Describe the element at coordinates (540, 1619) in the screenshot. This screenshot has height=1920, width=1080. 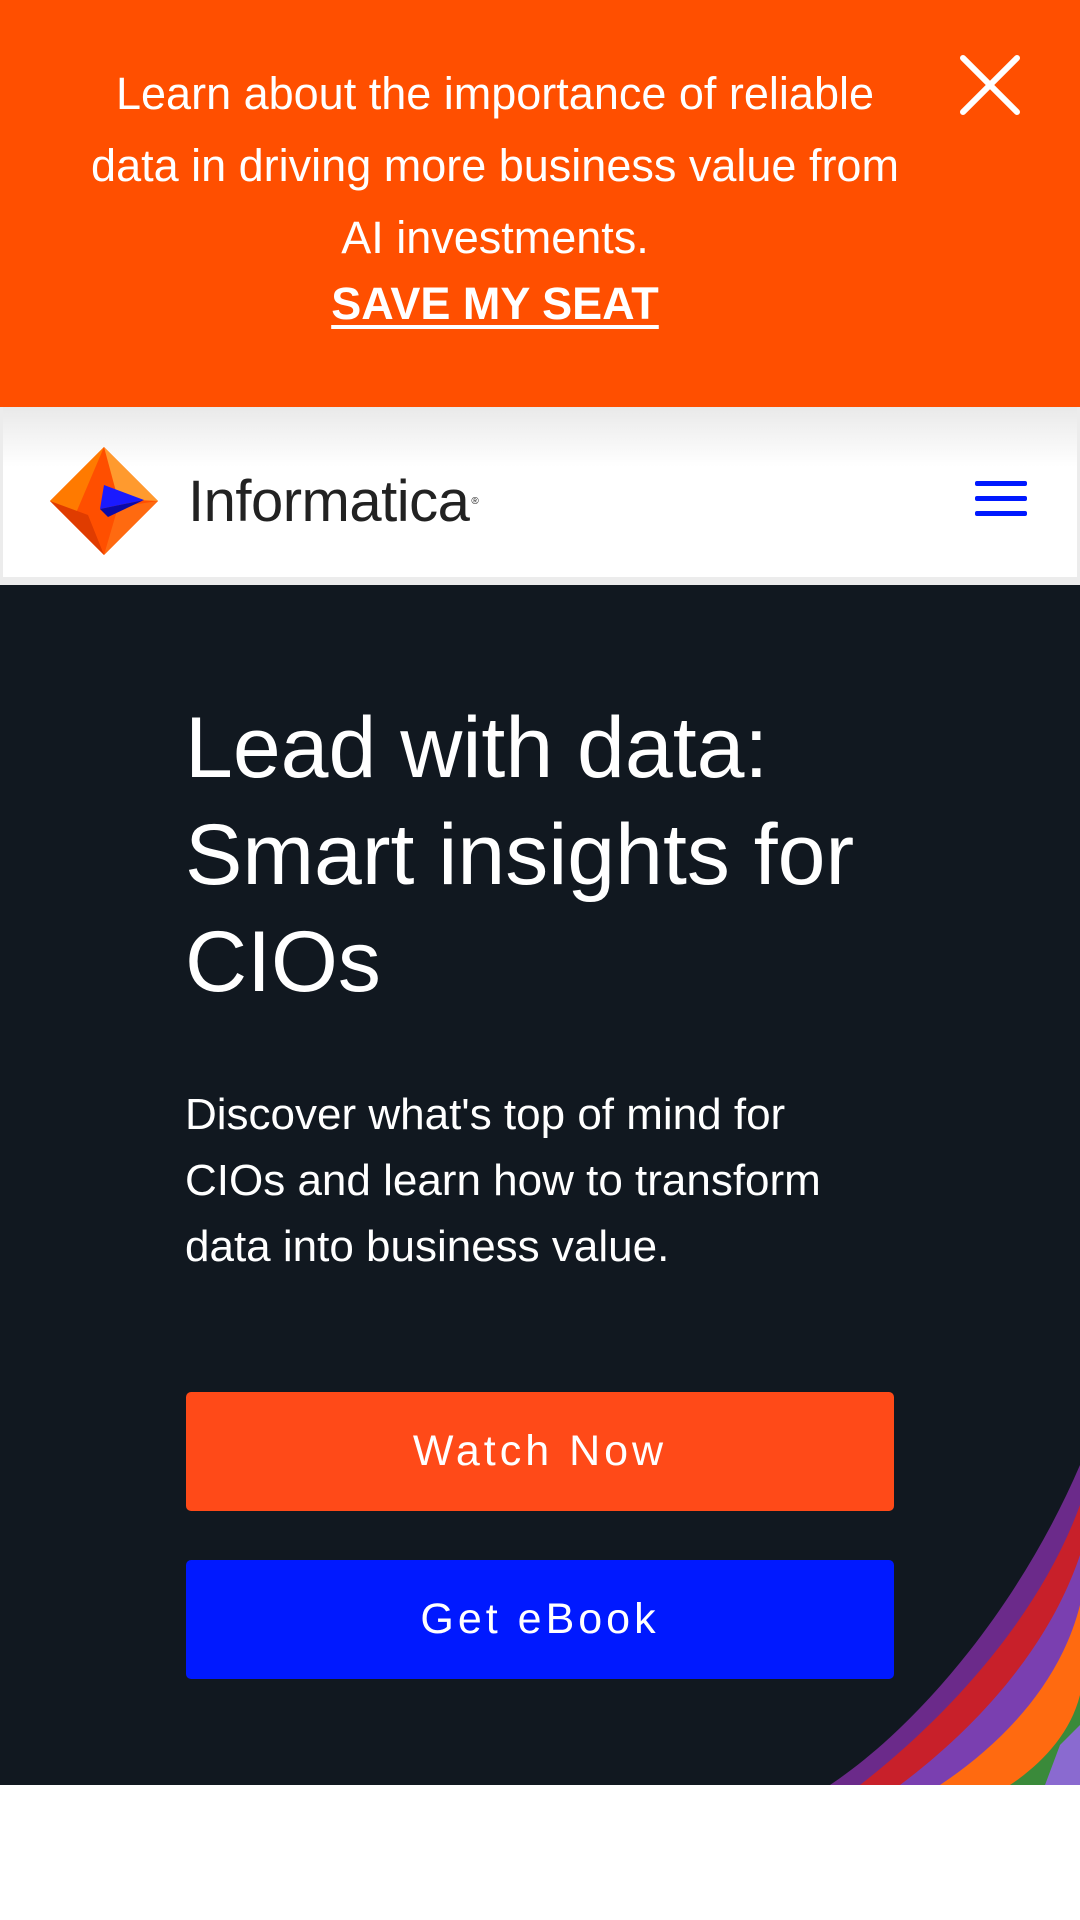
I see `get-ebook-button: Get eBook` at that location.